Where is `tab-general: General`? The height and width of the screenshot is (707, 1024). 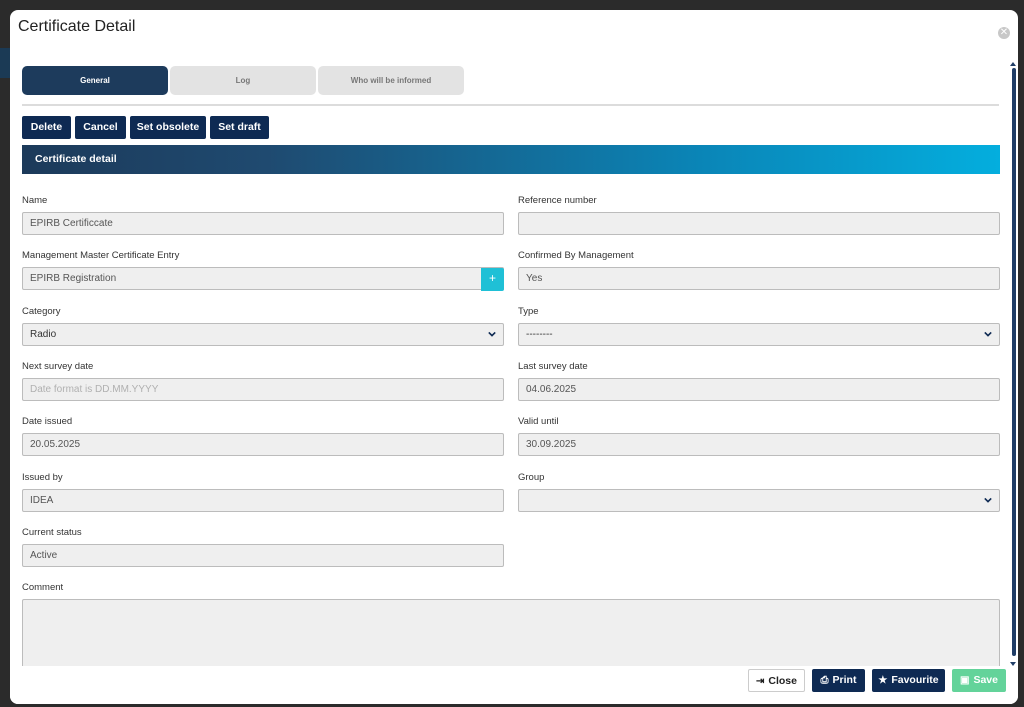 tab-general: General is located at coordinates (95, 80).